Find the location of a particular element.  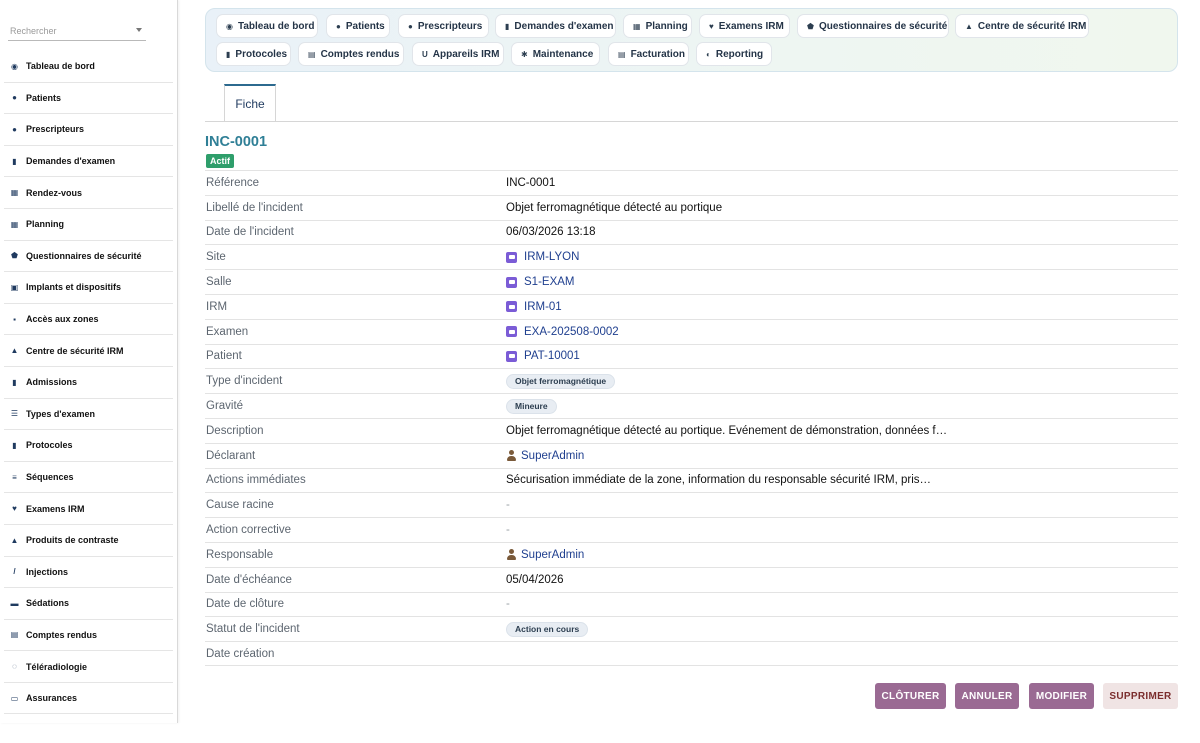

value-chip: Mineure is located at coordinates (531, 406).